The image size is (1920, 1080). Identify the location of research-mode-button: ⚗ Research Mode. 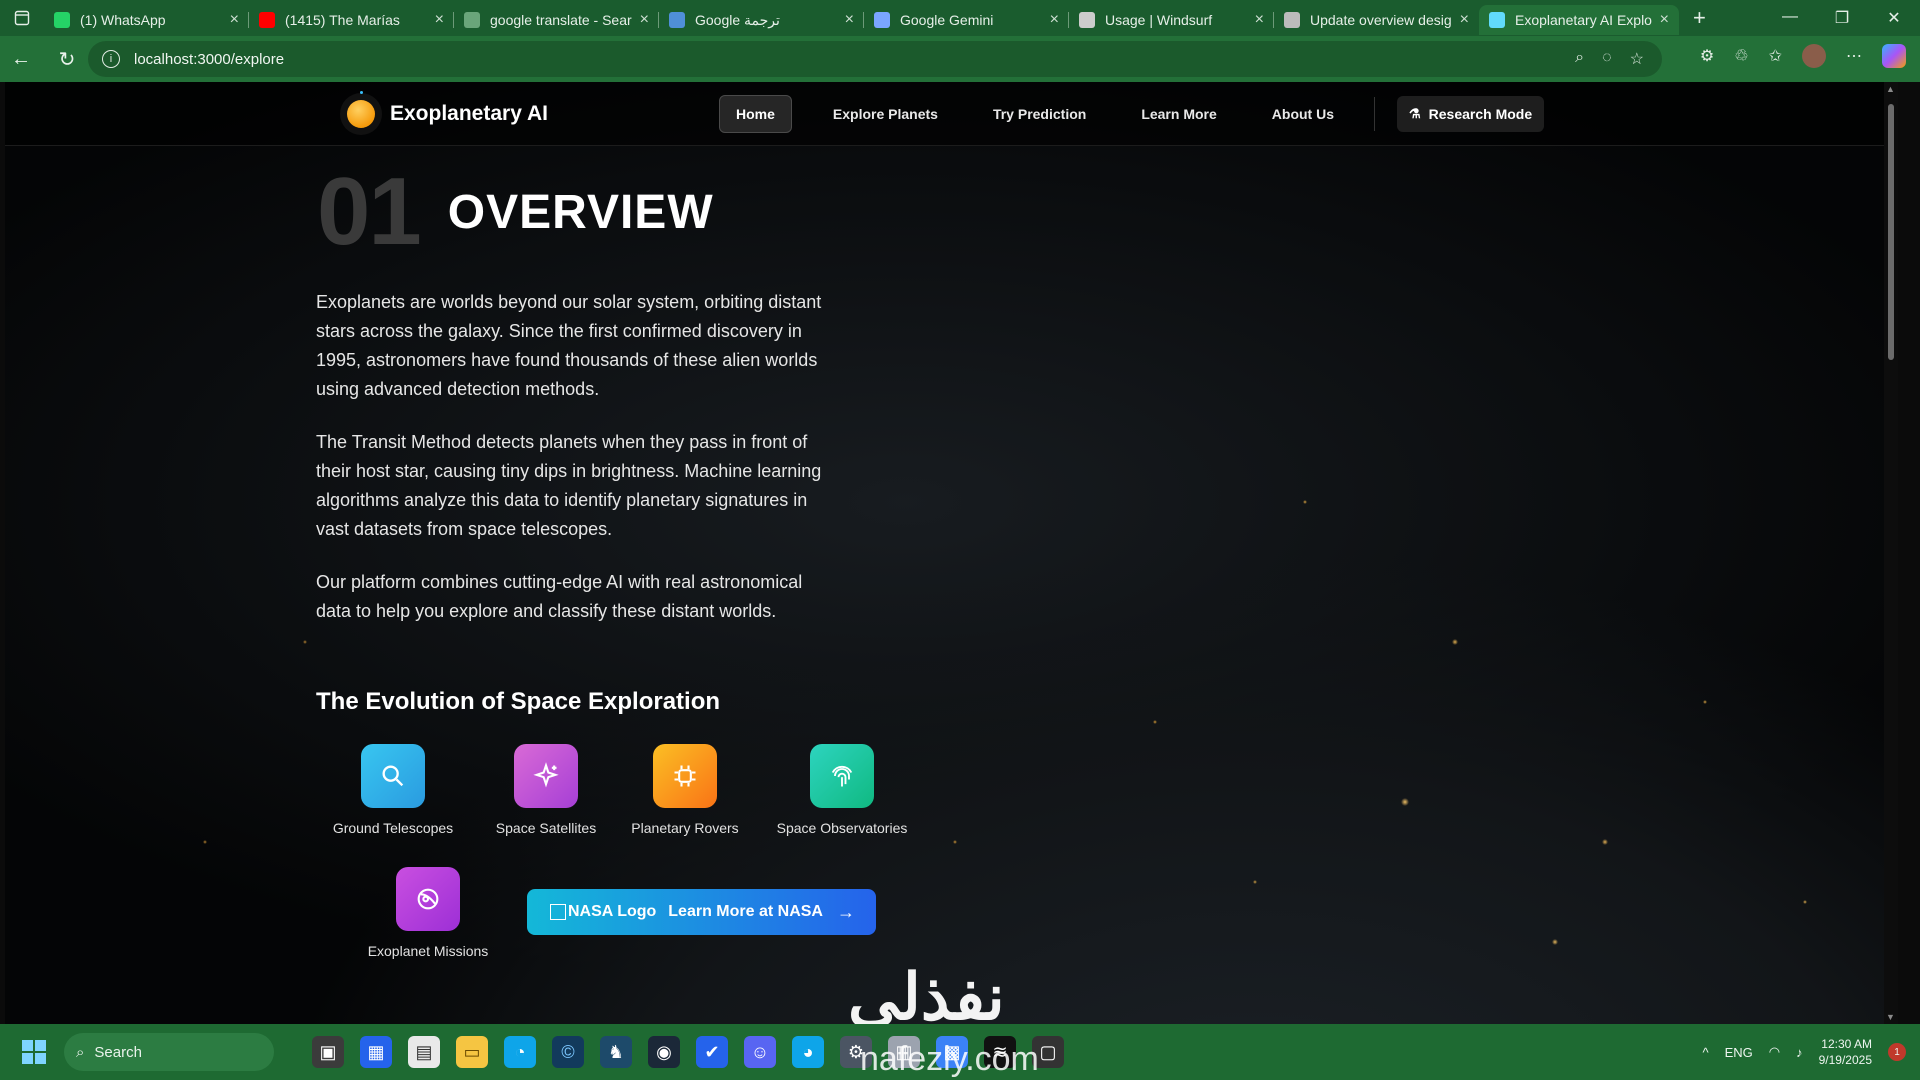
(1471, 114).